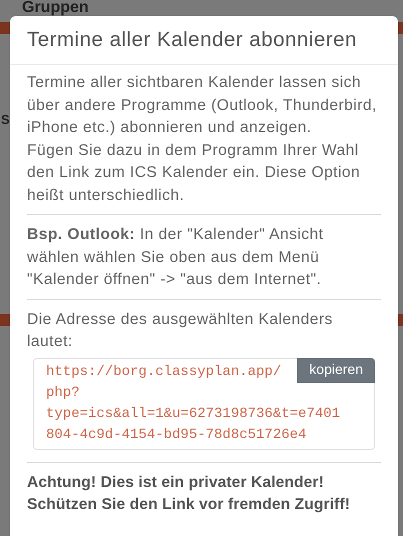 The height and width of the screenshot is (536, 403). I want to click on page-text: S, so click(5, 120).